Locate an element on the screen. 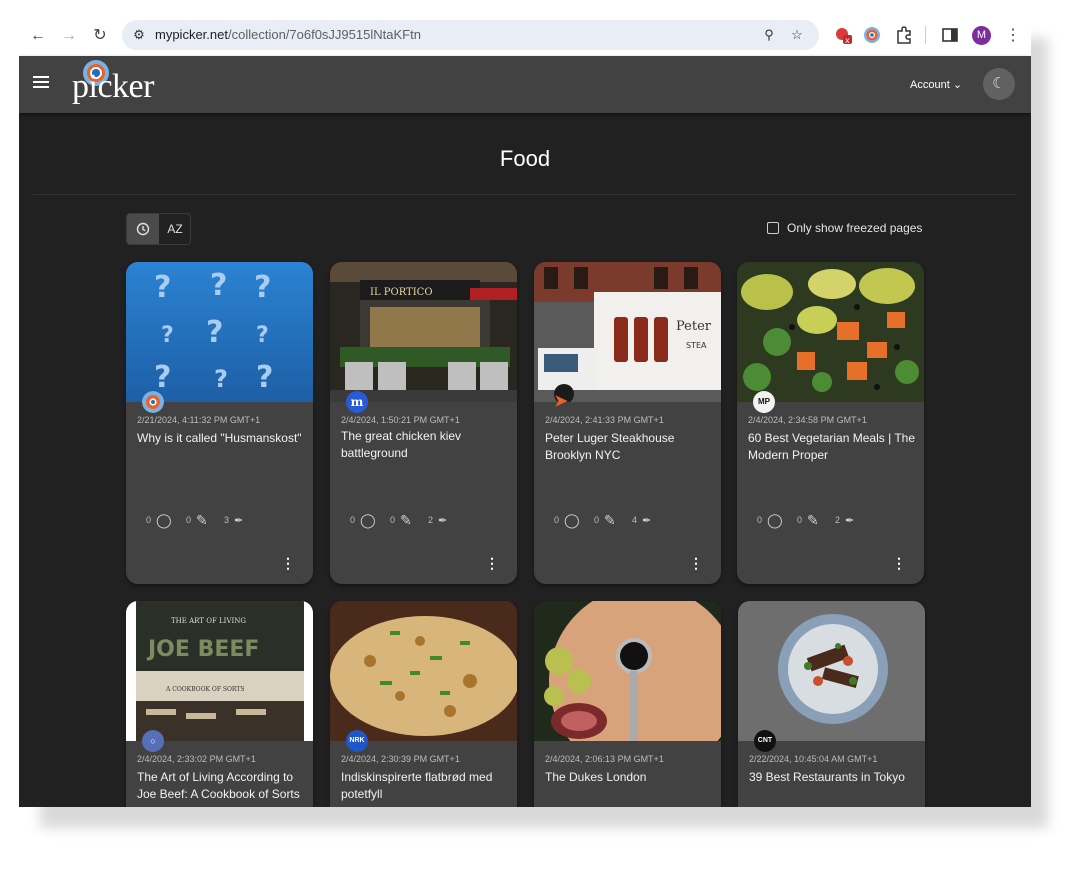 This screenshot has height=888, width=1080. page-title: Food is located at coordinates (525, 158).